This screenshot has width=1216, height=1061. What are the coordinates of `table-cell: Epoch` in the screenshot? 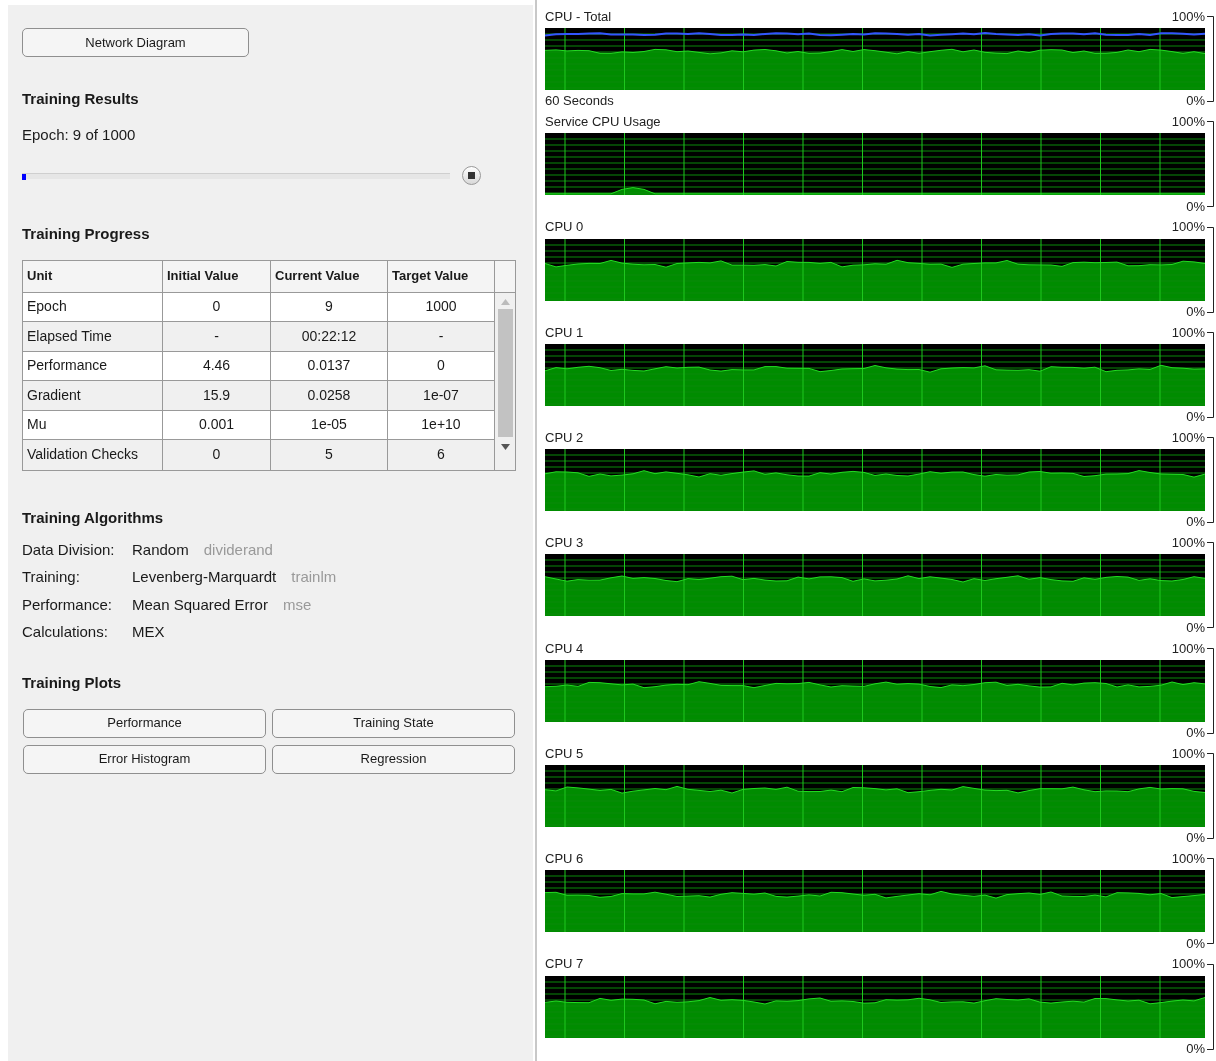 It's located at (93, 306).